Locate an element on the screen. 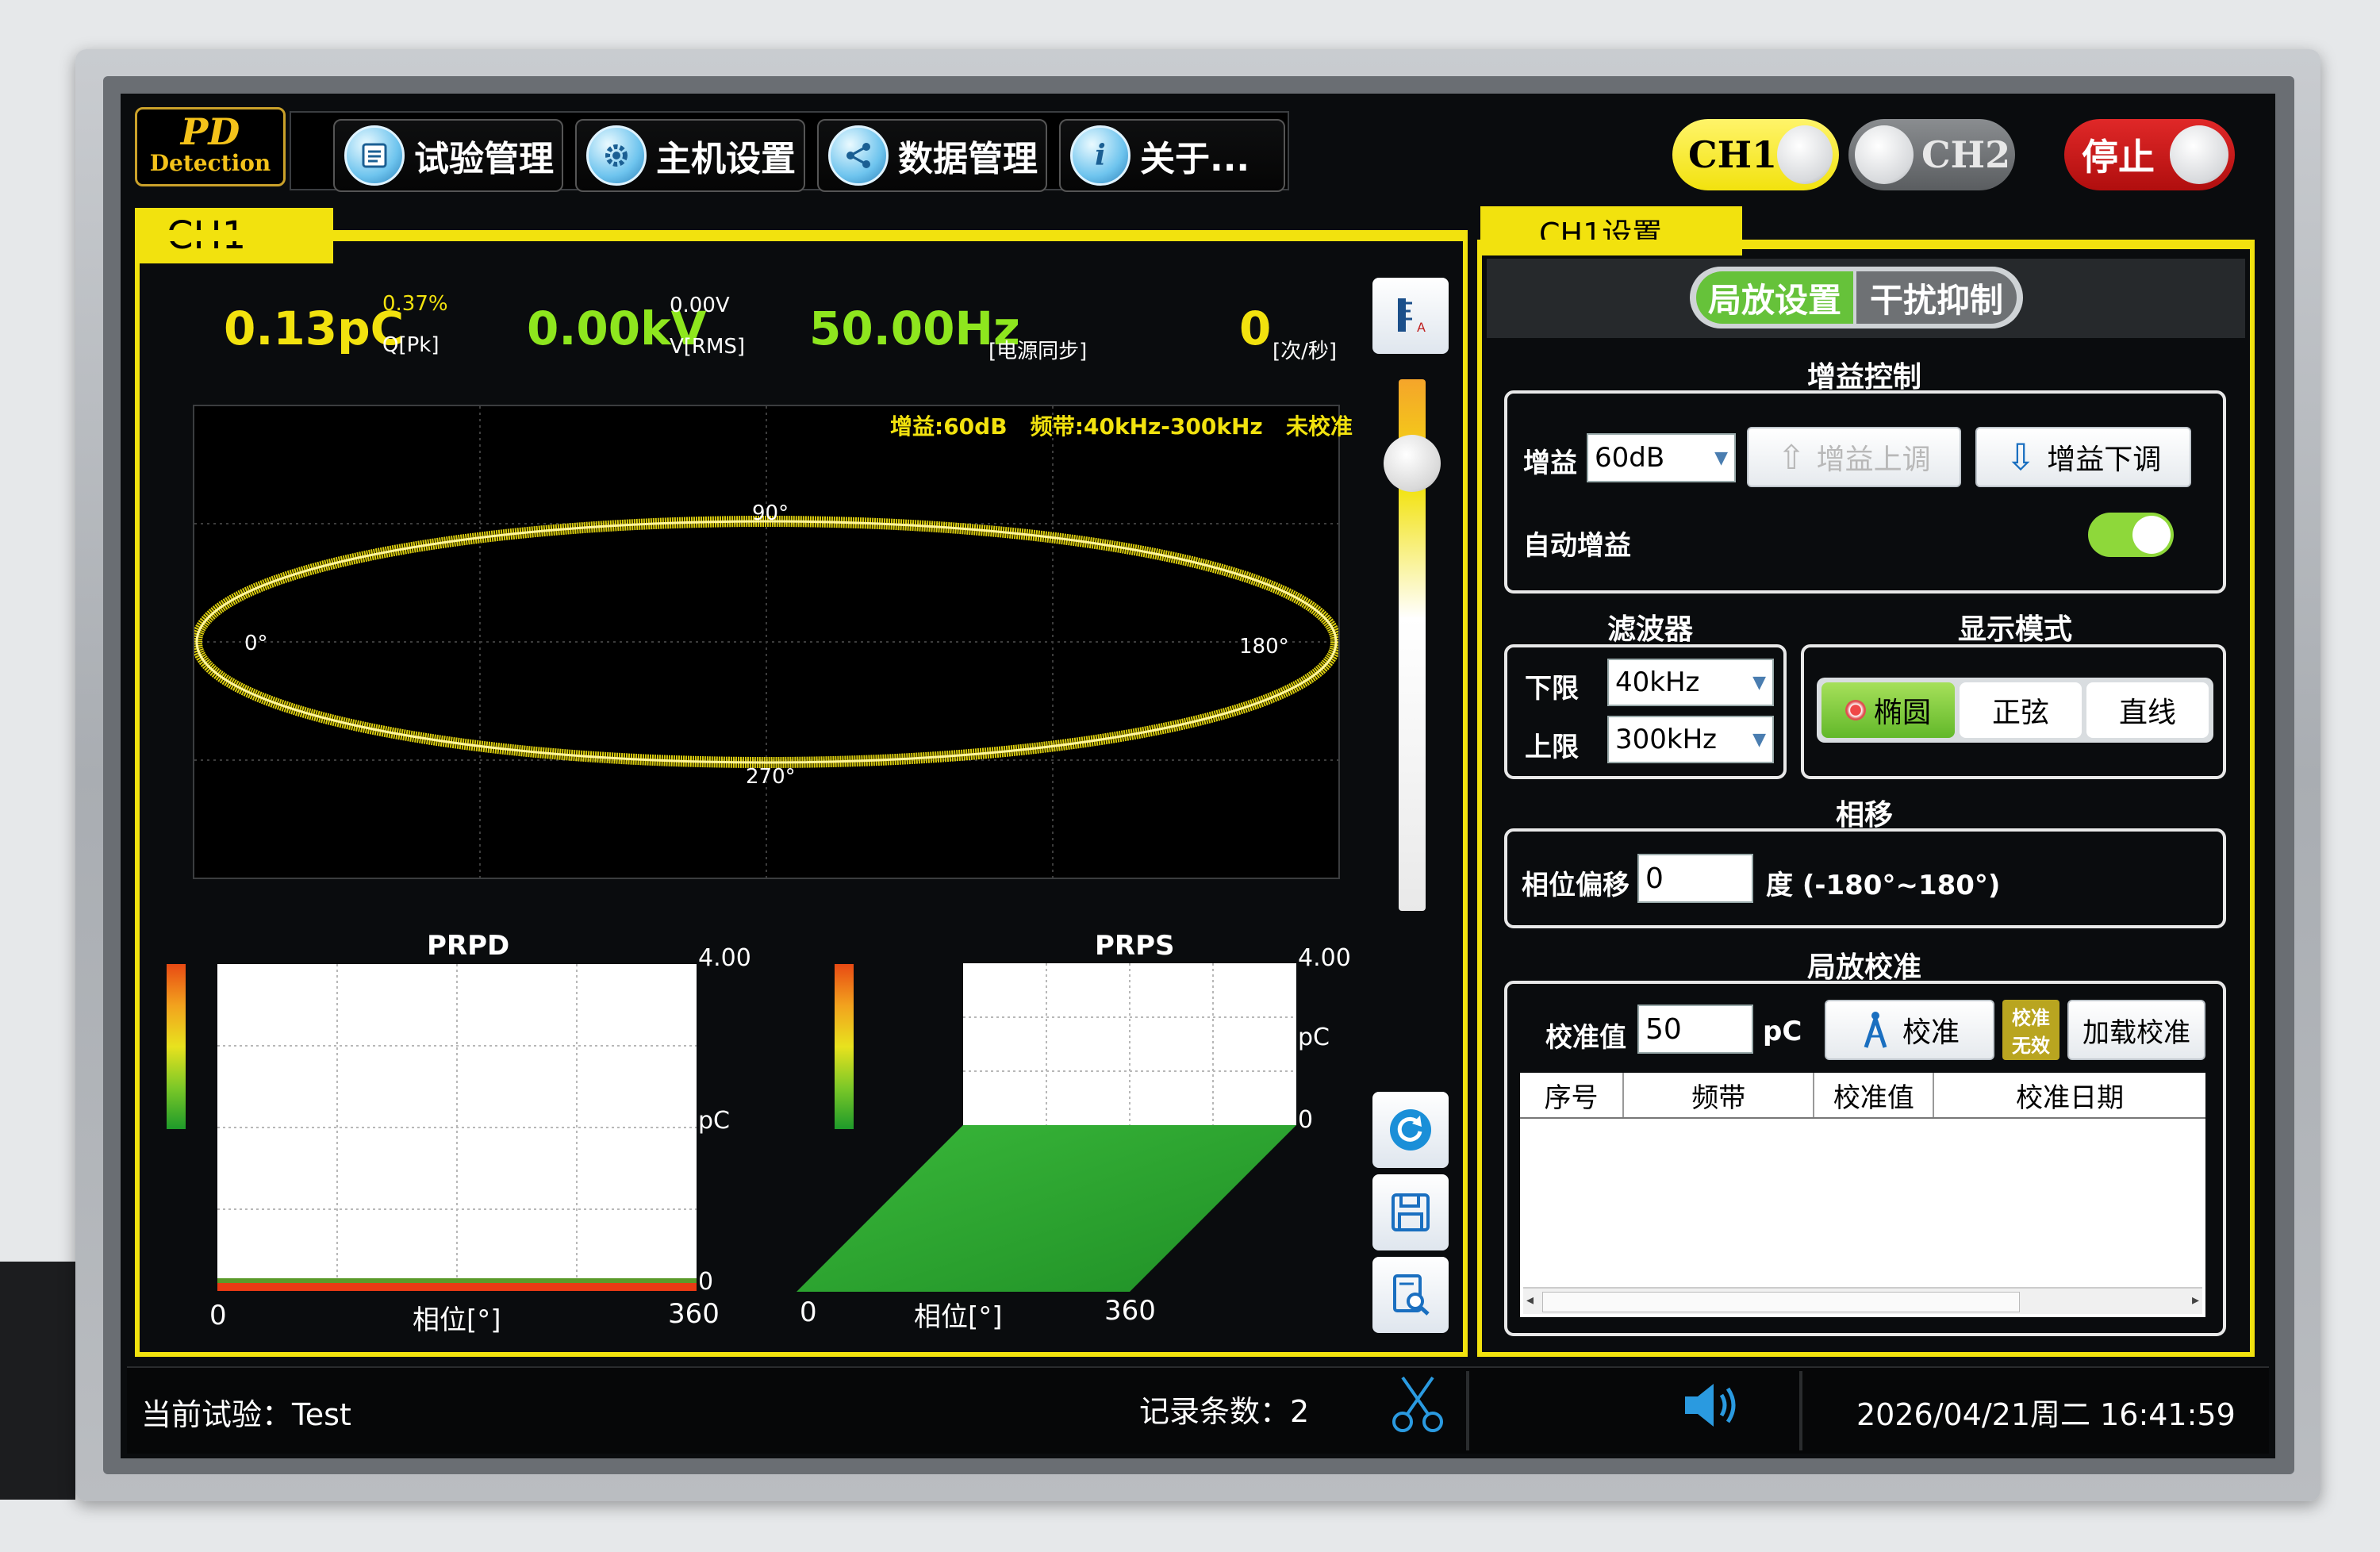 Image resolution: width=2380 pixels, height=1552 pixels. prpd-xlabel: 相位[°] is located at coordinates (457, 1320).